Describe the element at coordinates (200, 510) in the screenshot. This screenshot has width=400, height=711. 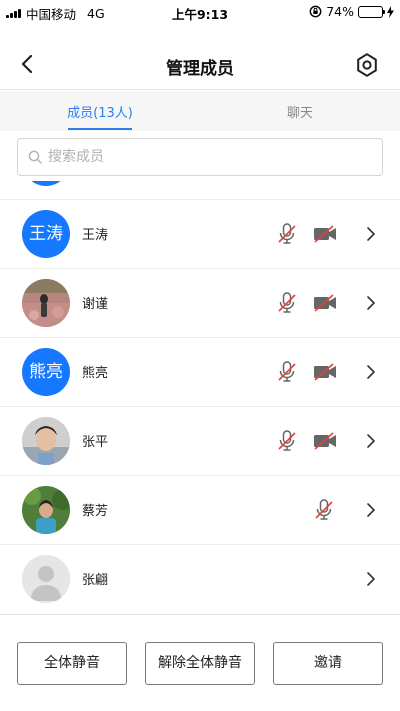
I see `member-row: 蔡芳` at that location.